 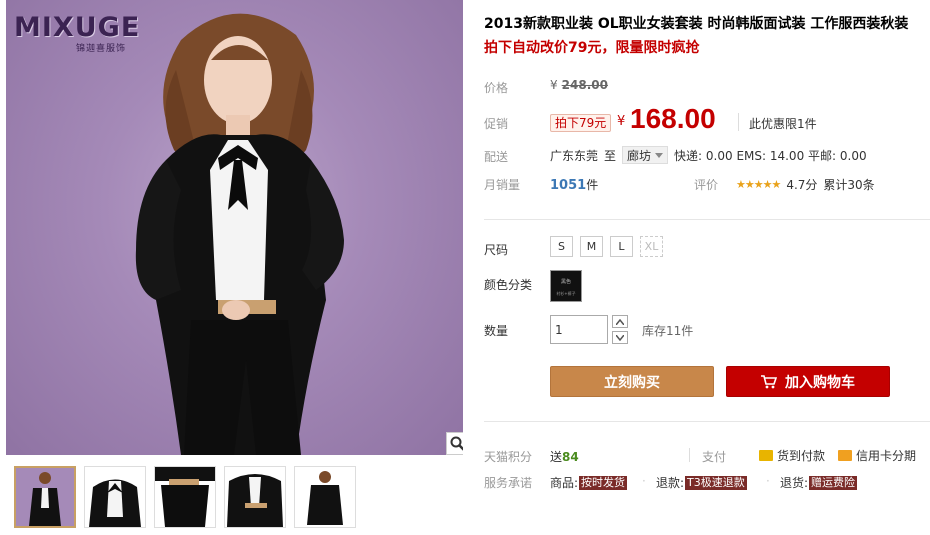 What do you see at coordinates (849, 185) in the screenshot?
I see `review-count: 累计30条` at bounding box center [849, 185].